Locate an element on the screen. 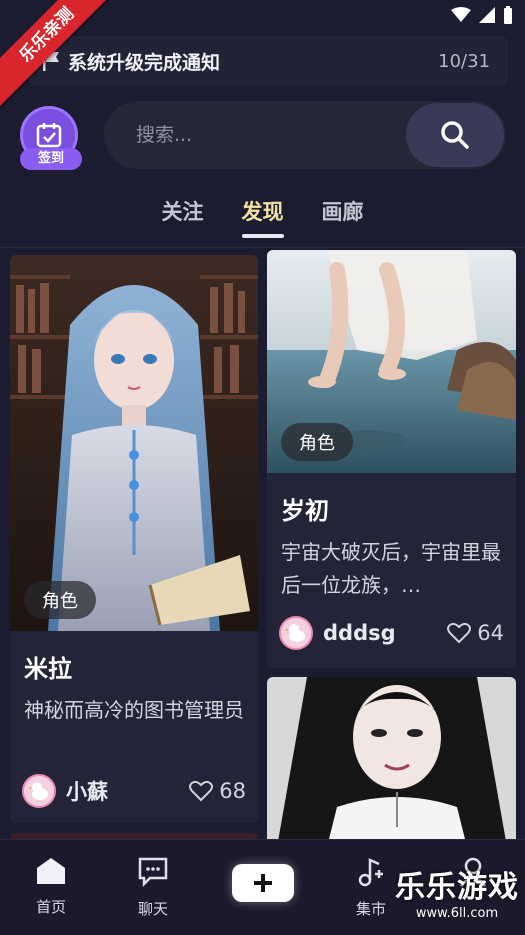  add-button is located at coordinates (263, 883).